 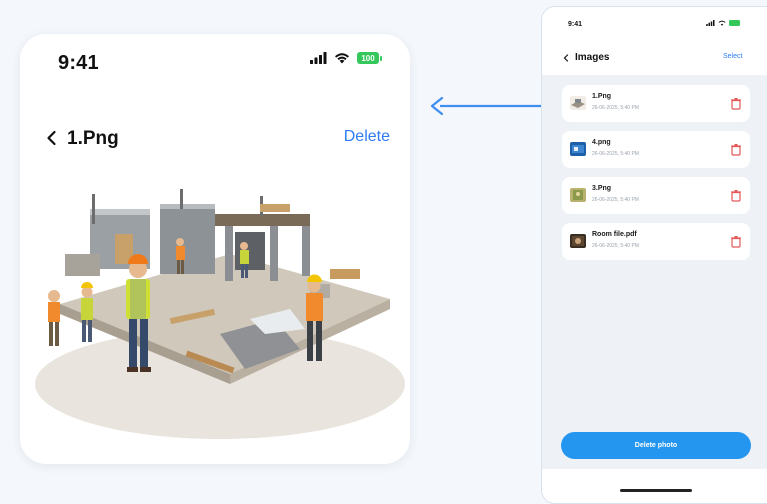 I want to click on delete-button: Delete, so click(x=367, y=137).